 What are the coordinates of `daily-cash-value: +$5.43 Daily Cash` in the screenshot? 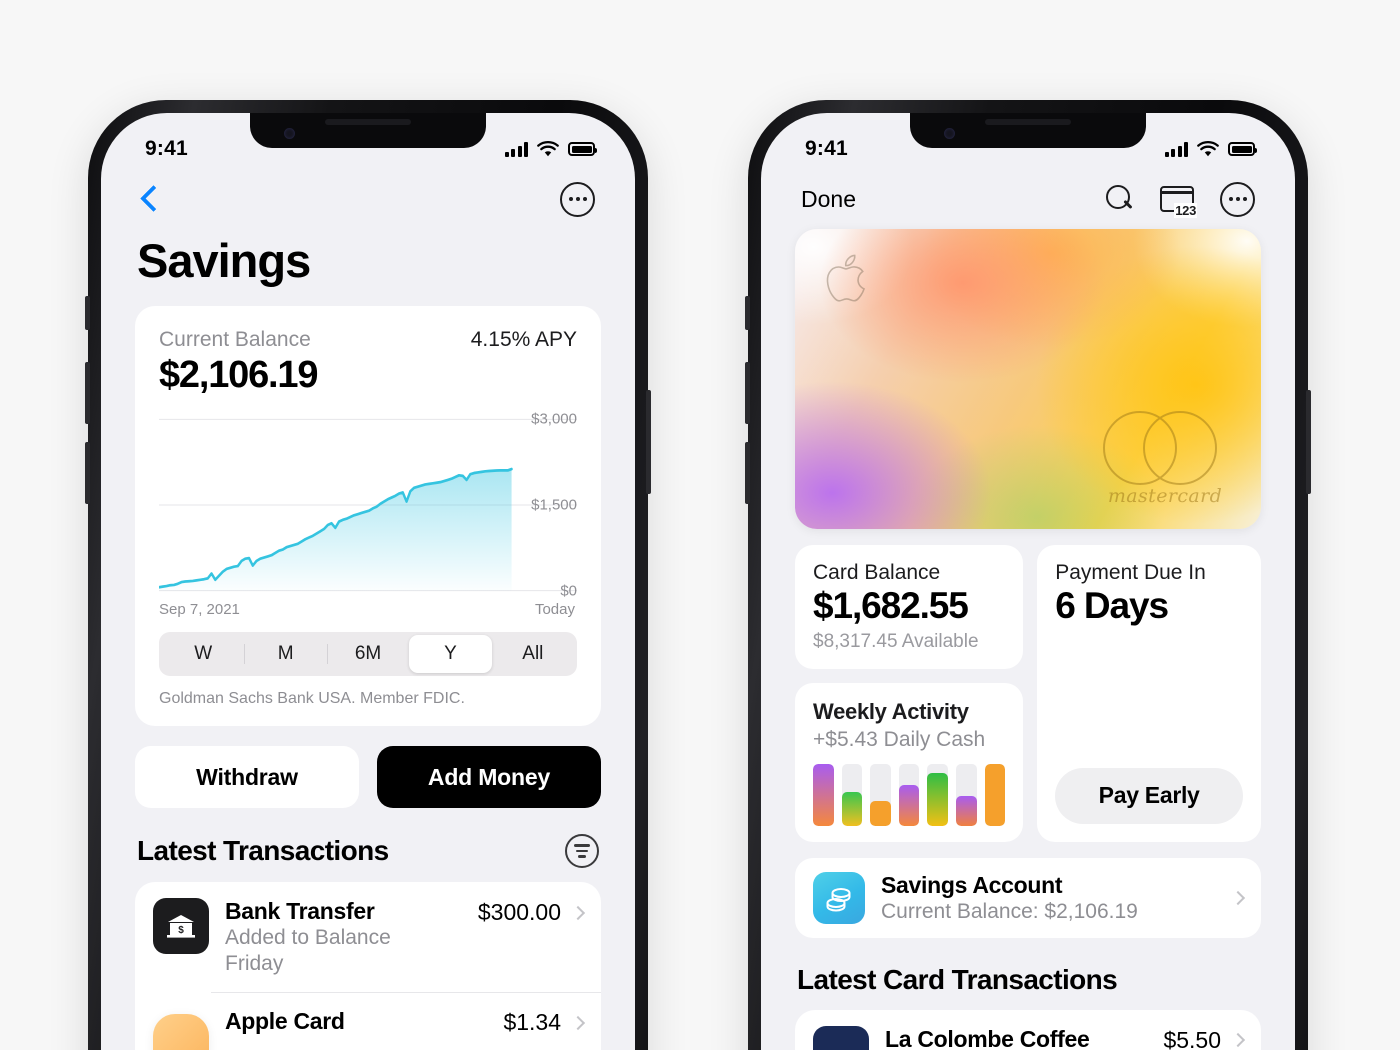 It's located at (899, 739).